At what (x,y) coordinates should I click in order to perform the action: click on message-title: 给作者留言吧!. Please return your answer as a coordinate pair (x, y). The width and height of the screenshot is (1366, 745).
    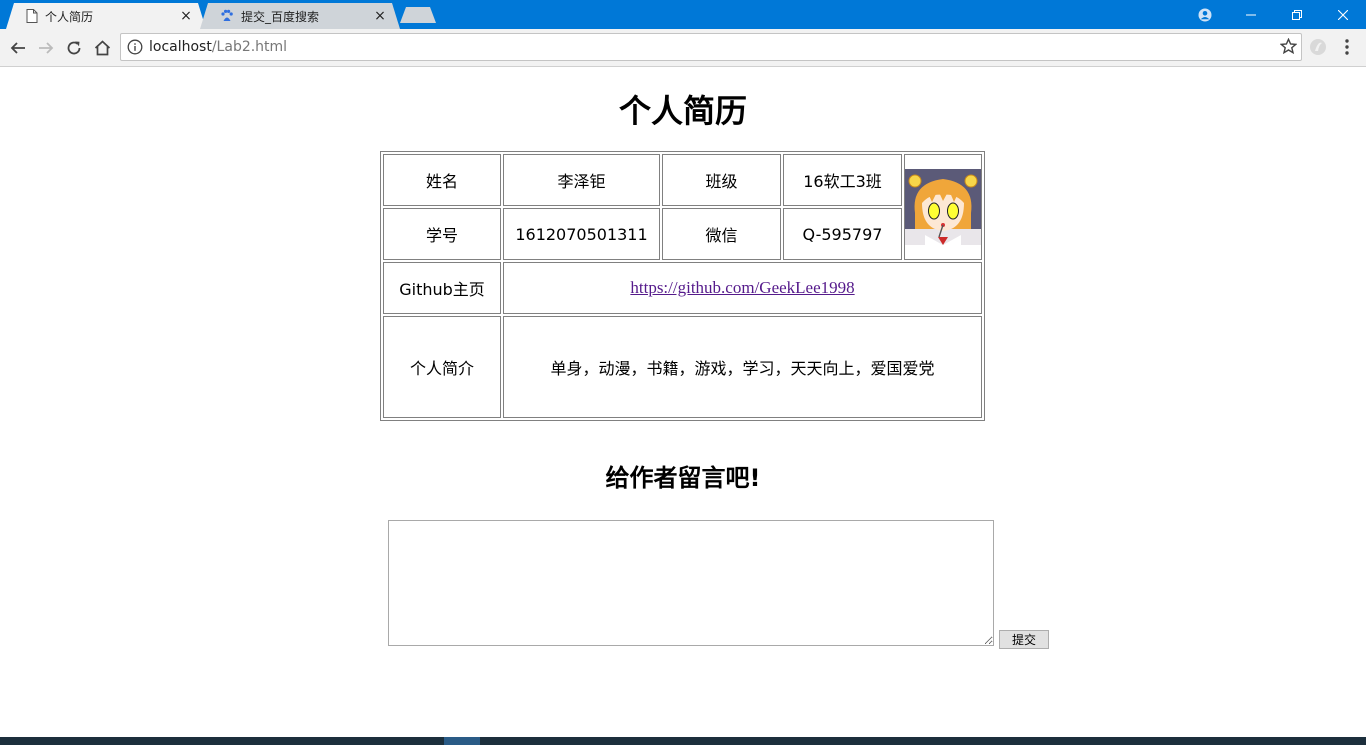
    Looking at the image, I should click on (683, 478).